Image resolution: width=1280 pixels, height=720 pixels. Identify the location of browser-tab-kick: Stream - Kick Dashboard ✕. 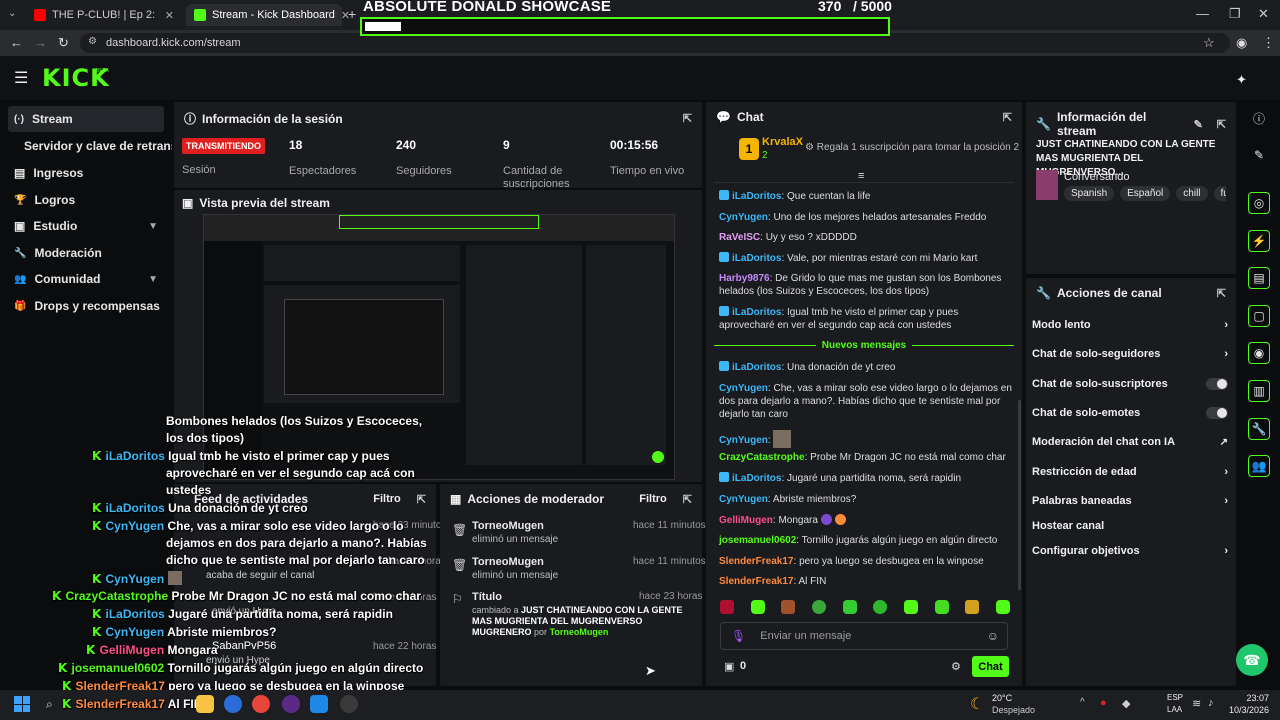
(268, 15).